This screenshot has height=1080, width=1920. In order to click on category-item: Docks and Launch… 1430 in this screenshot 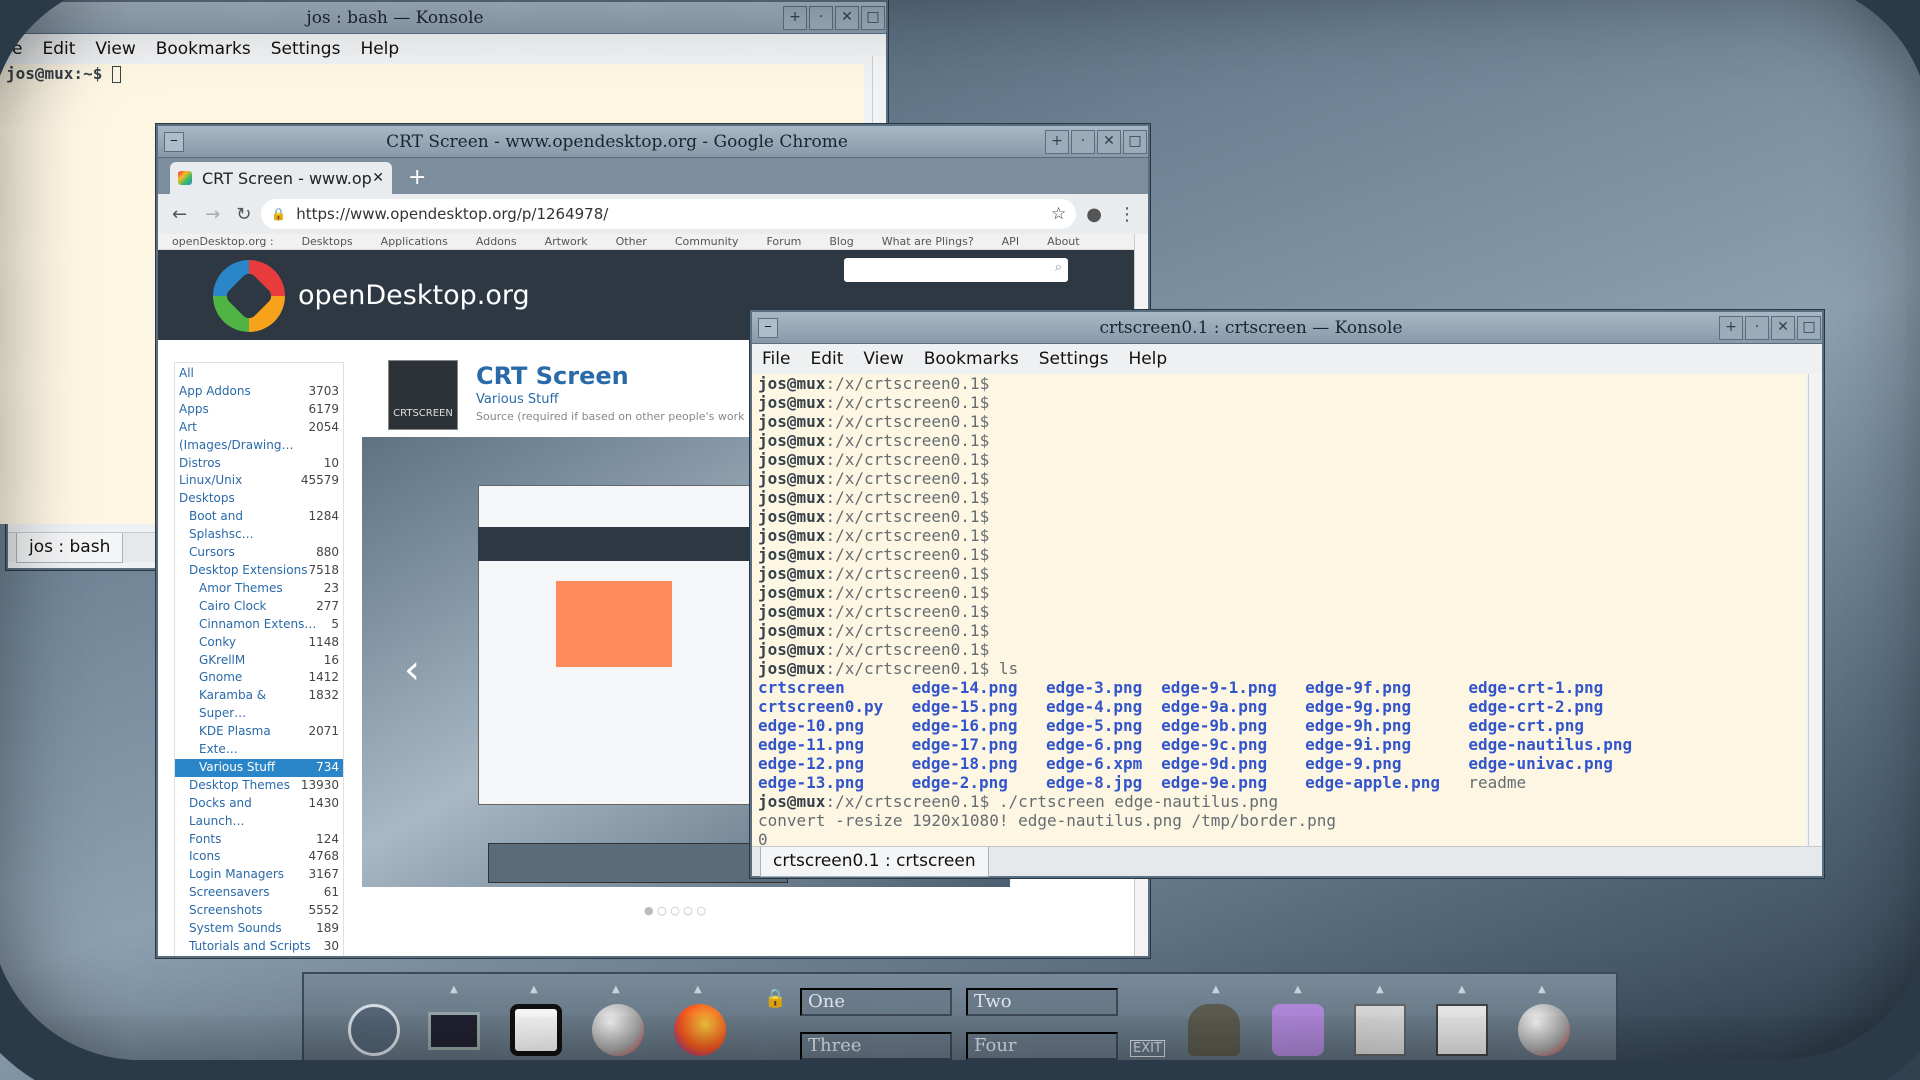, I will do `click(259, 813)`.